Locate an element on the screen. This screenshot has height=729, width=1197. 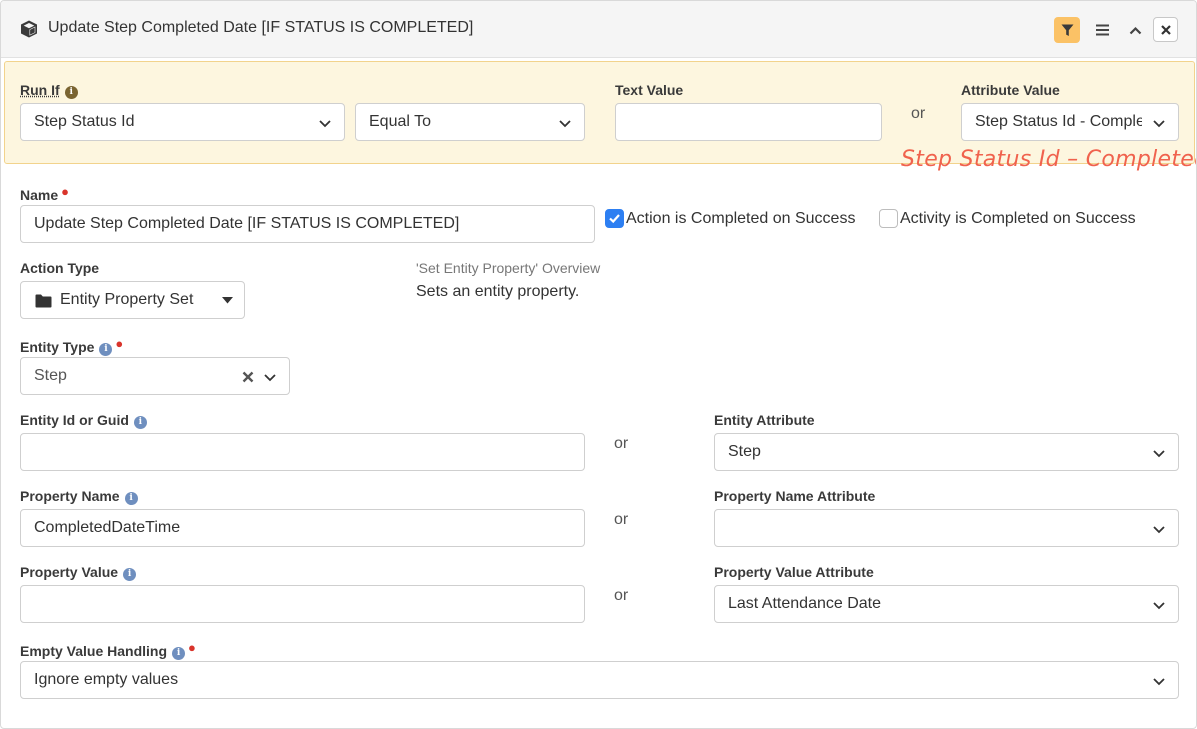
overview-description: Sets an entity property. is located at coordinates (498, 291).